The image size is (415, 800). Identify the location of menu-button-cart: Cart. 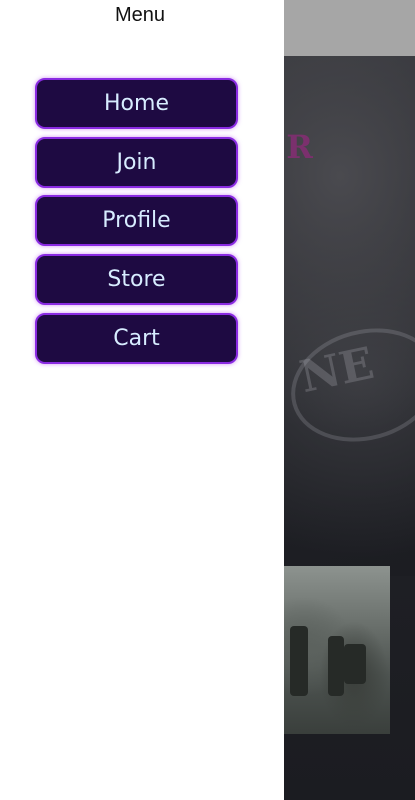
(136, 338).